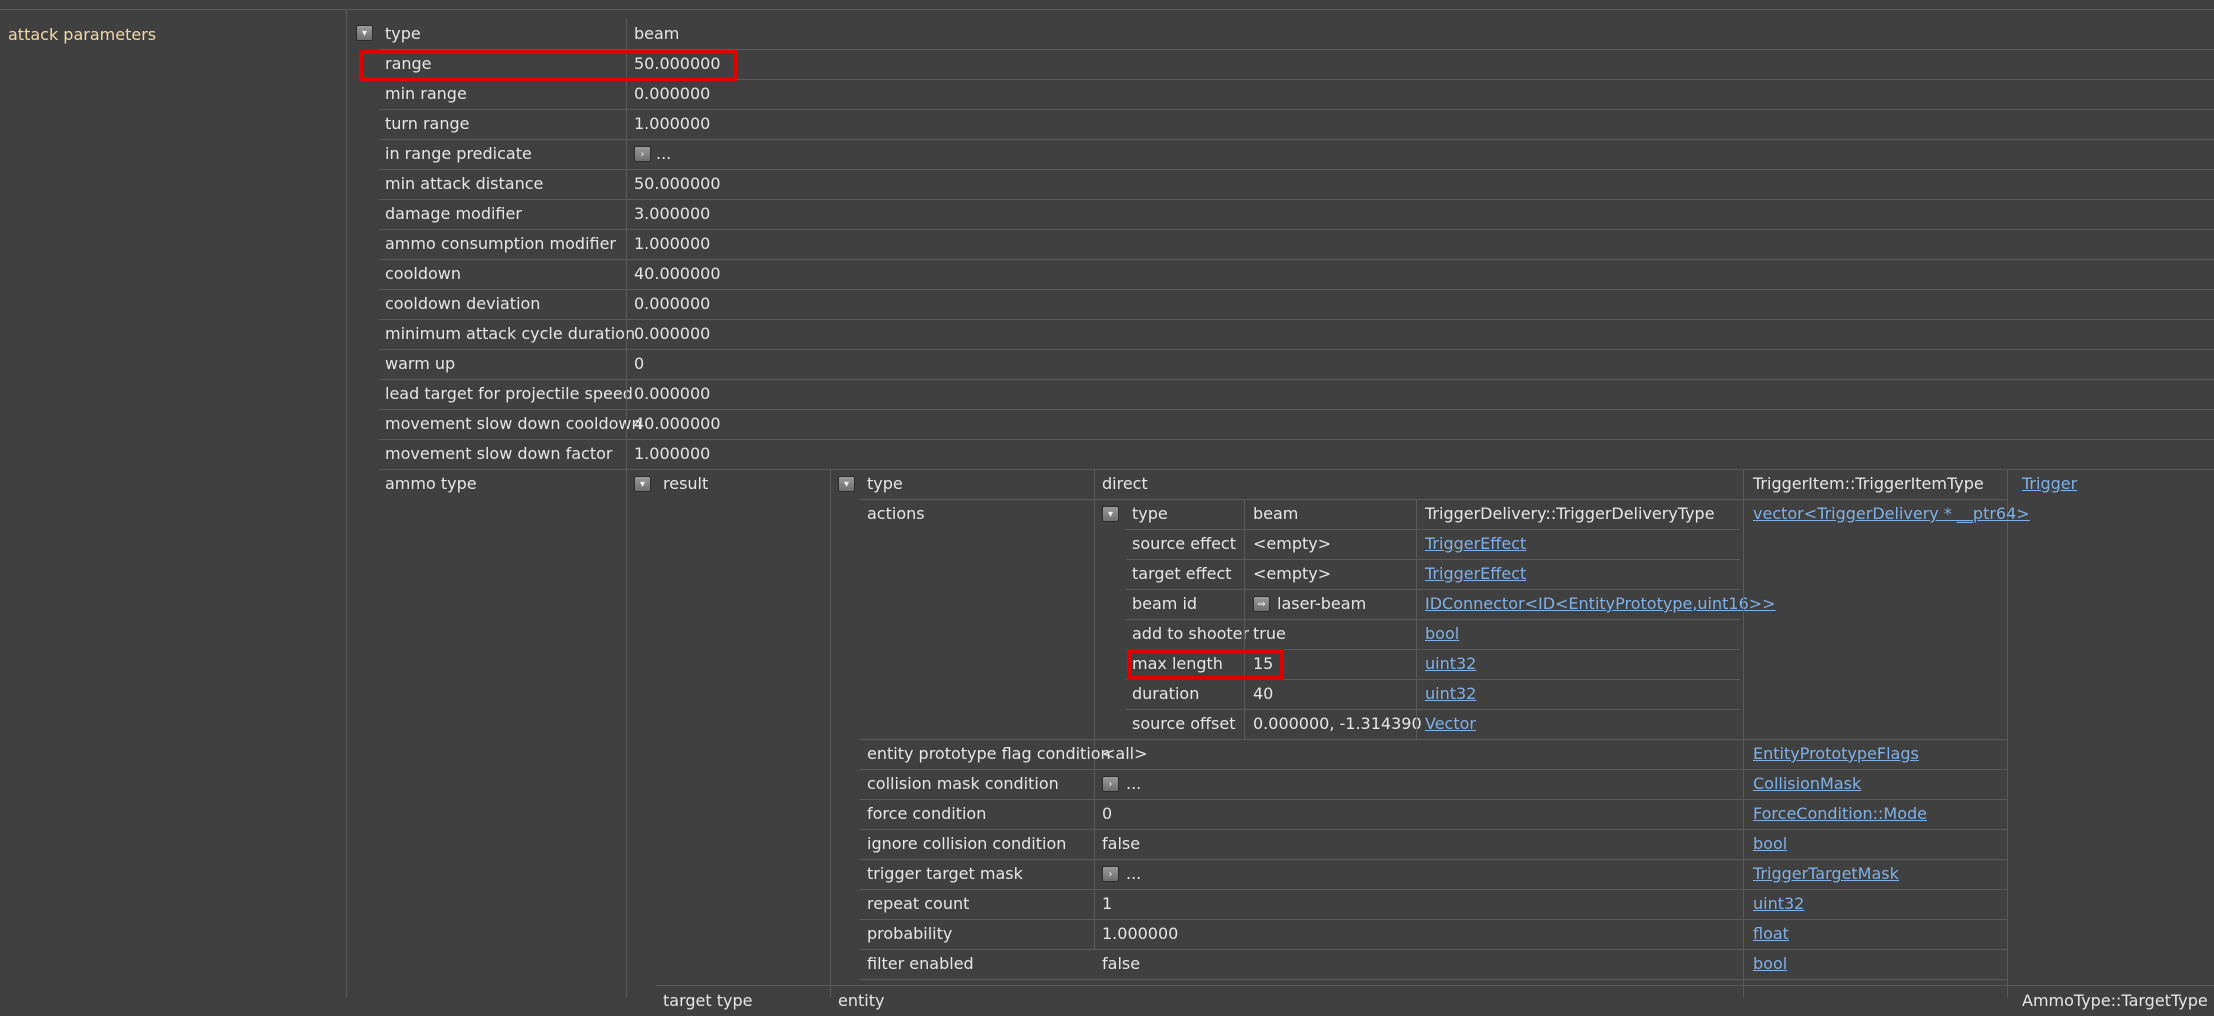 The image size is (2214, 1016). Describe the element at coordinates (677, 183) in the screenshot. I see `param-value-min-attack-distance: 50.000000` at that location.